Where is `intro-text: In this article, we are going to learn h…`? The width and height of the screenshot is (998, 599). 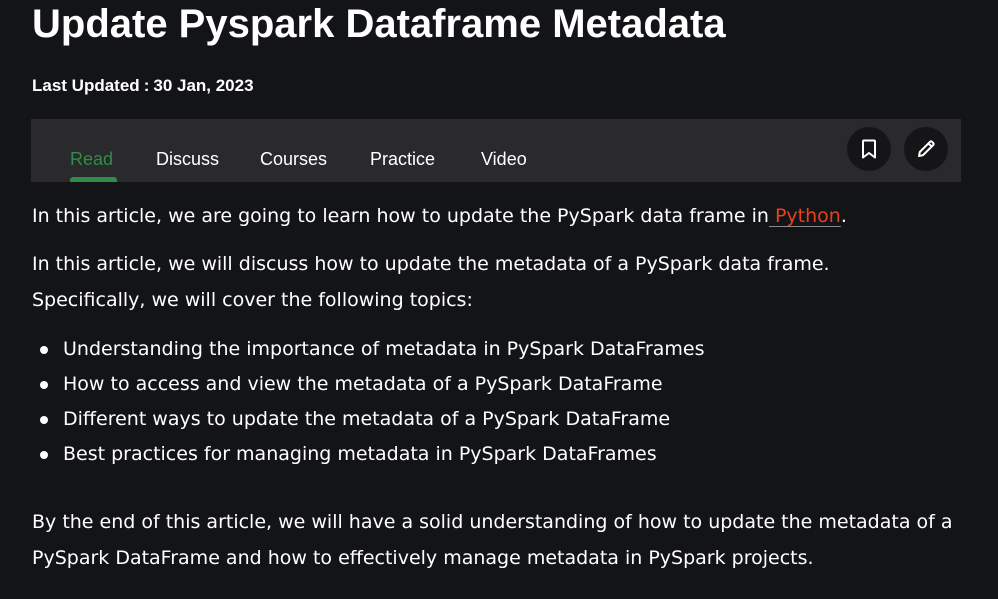 intro-text: In this article, we are going to learn h… is located at coordinates (400, 216).